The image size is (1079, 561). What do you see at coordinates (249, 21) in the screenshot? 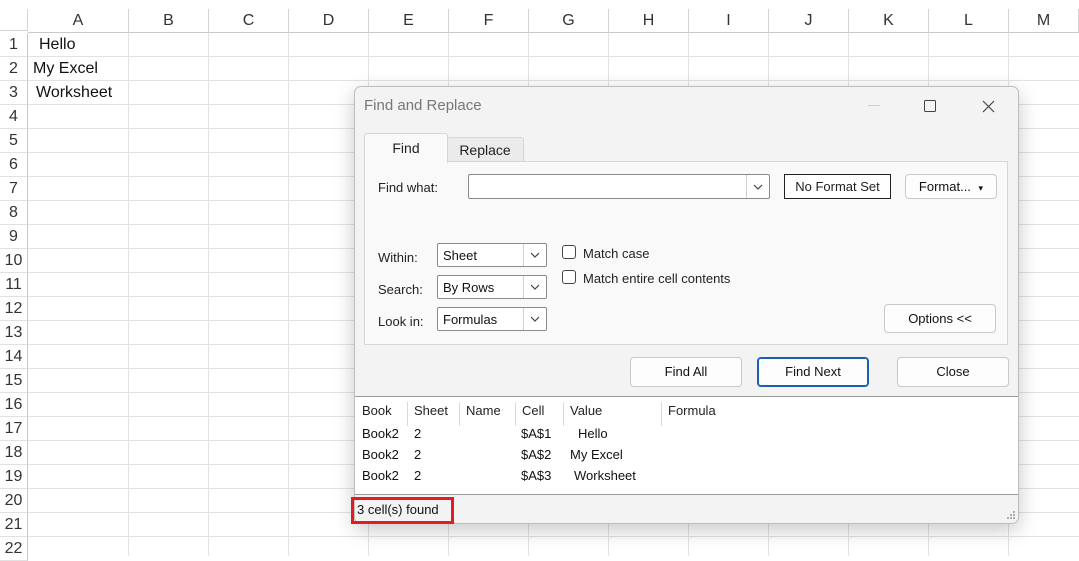
I see `column-header-c: C` at bounding box center [249, 21].